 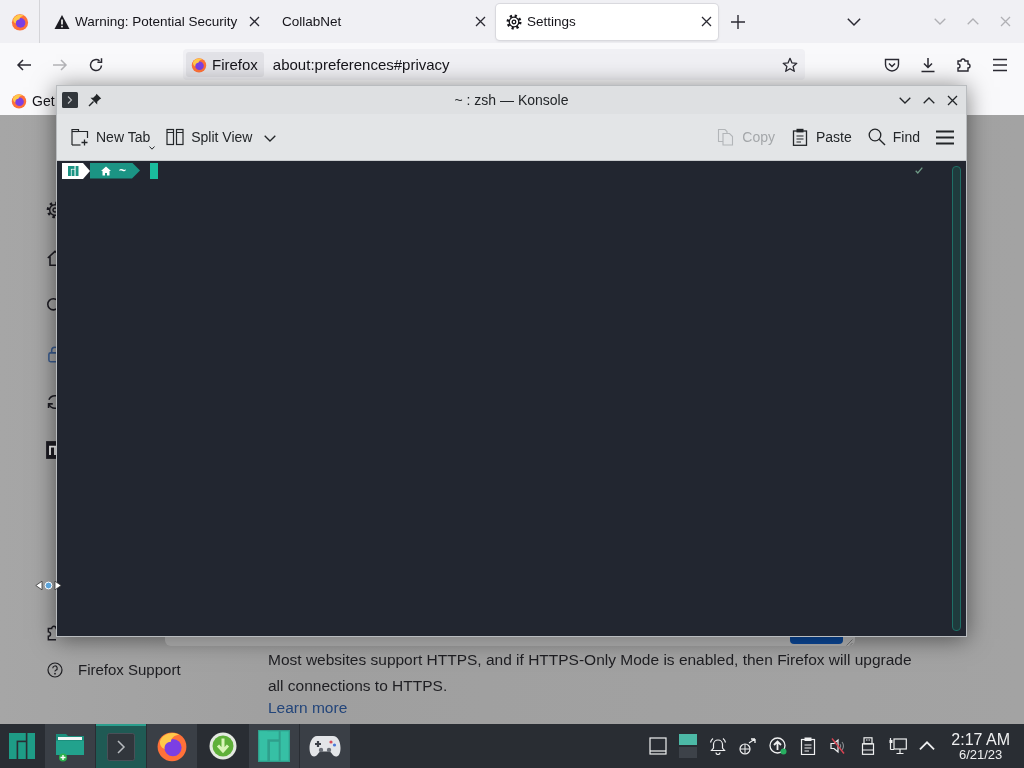 What do you see at coordinates (898, 746) in the screenshot?
I see `wired-network-icon` at bounding box center [898, 746].